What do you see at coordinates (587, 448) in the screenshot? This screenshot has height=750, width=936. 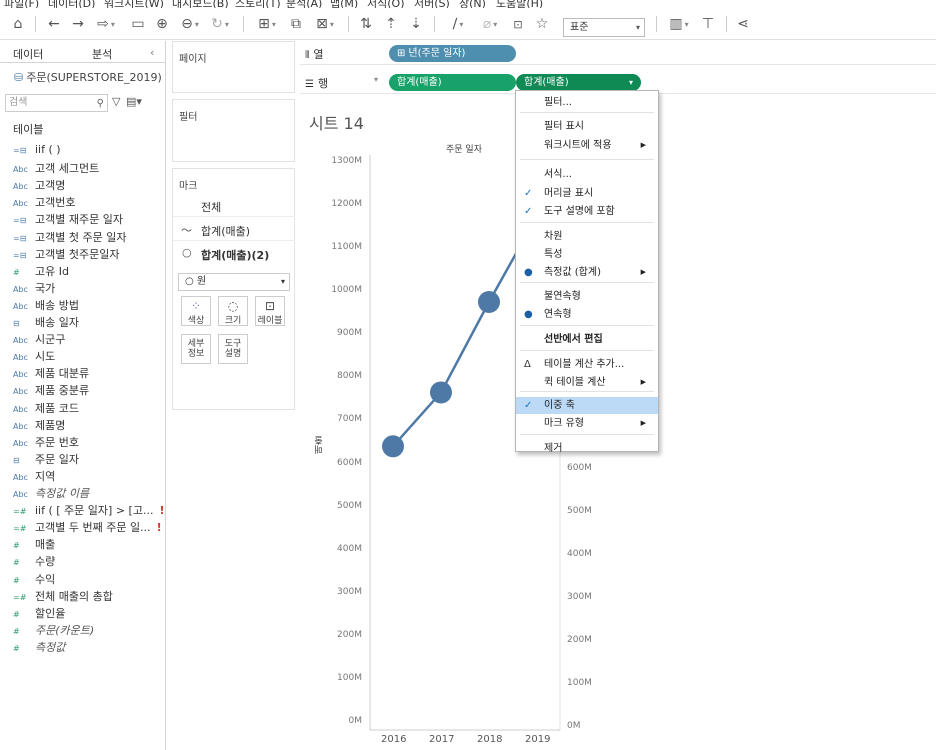 I see `context-menu-item: 제거` at bounding box center [587, 448].